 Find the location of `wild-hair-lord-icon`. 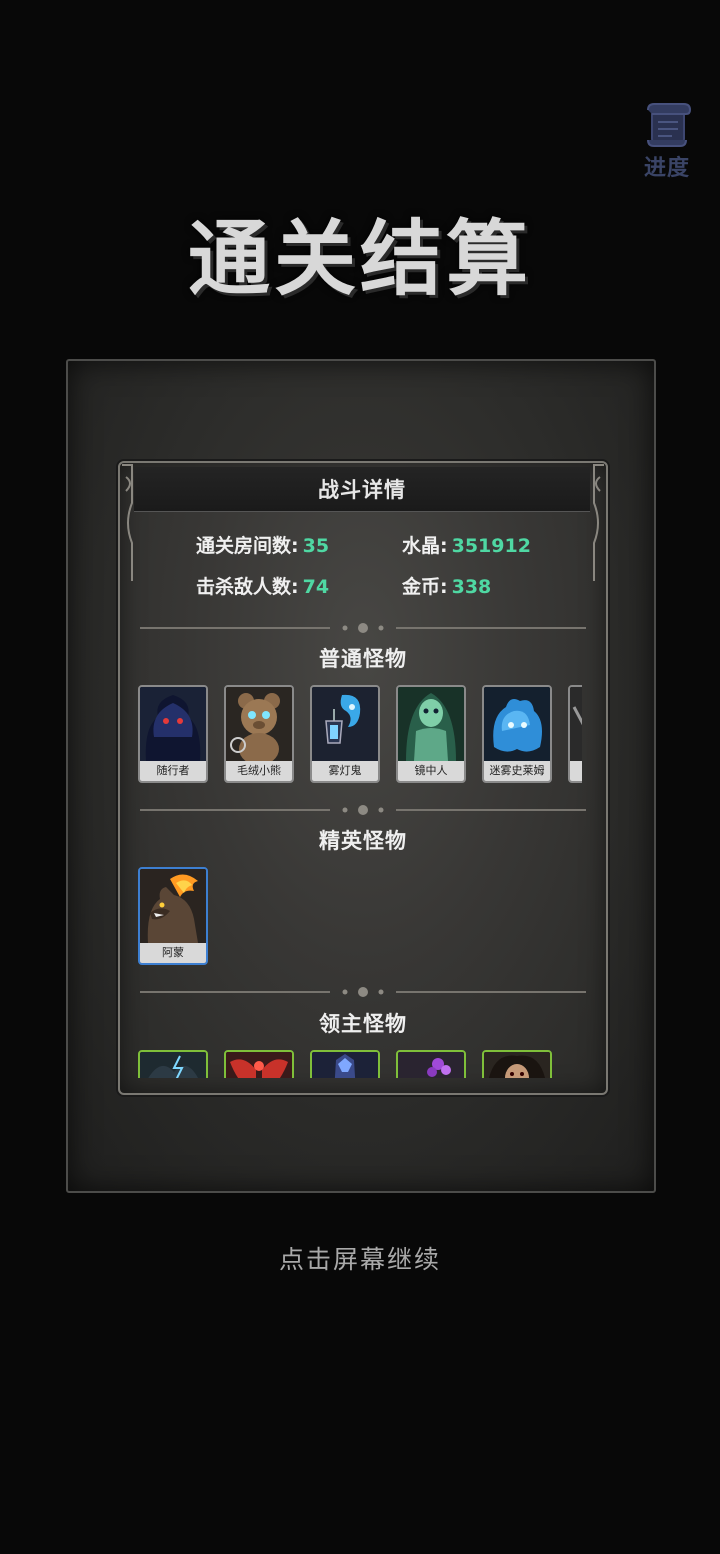

wild-hair-lord-icon is located at coordinates (517, 1065).